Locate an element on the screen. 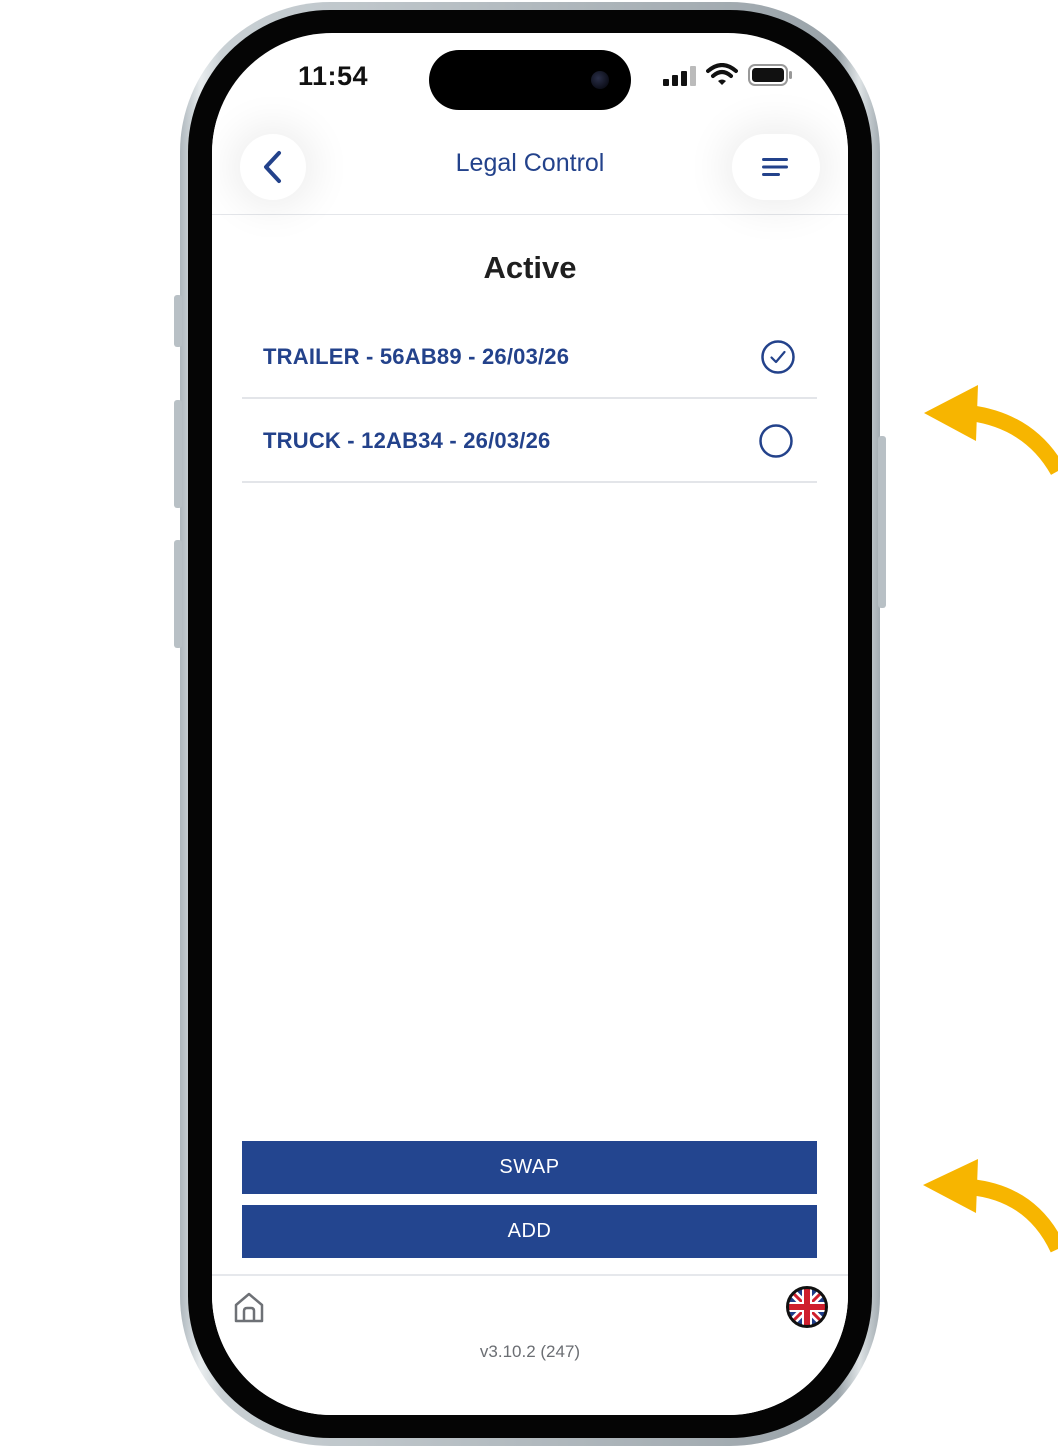 The height and width of the screenshot is (1448, 1058). volume-down-button is located at coordinates (178, 594).